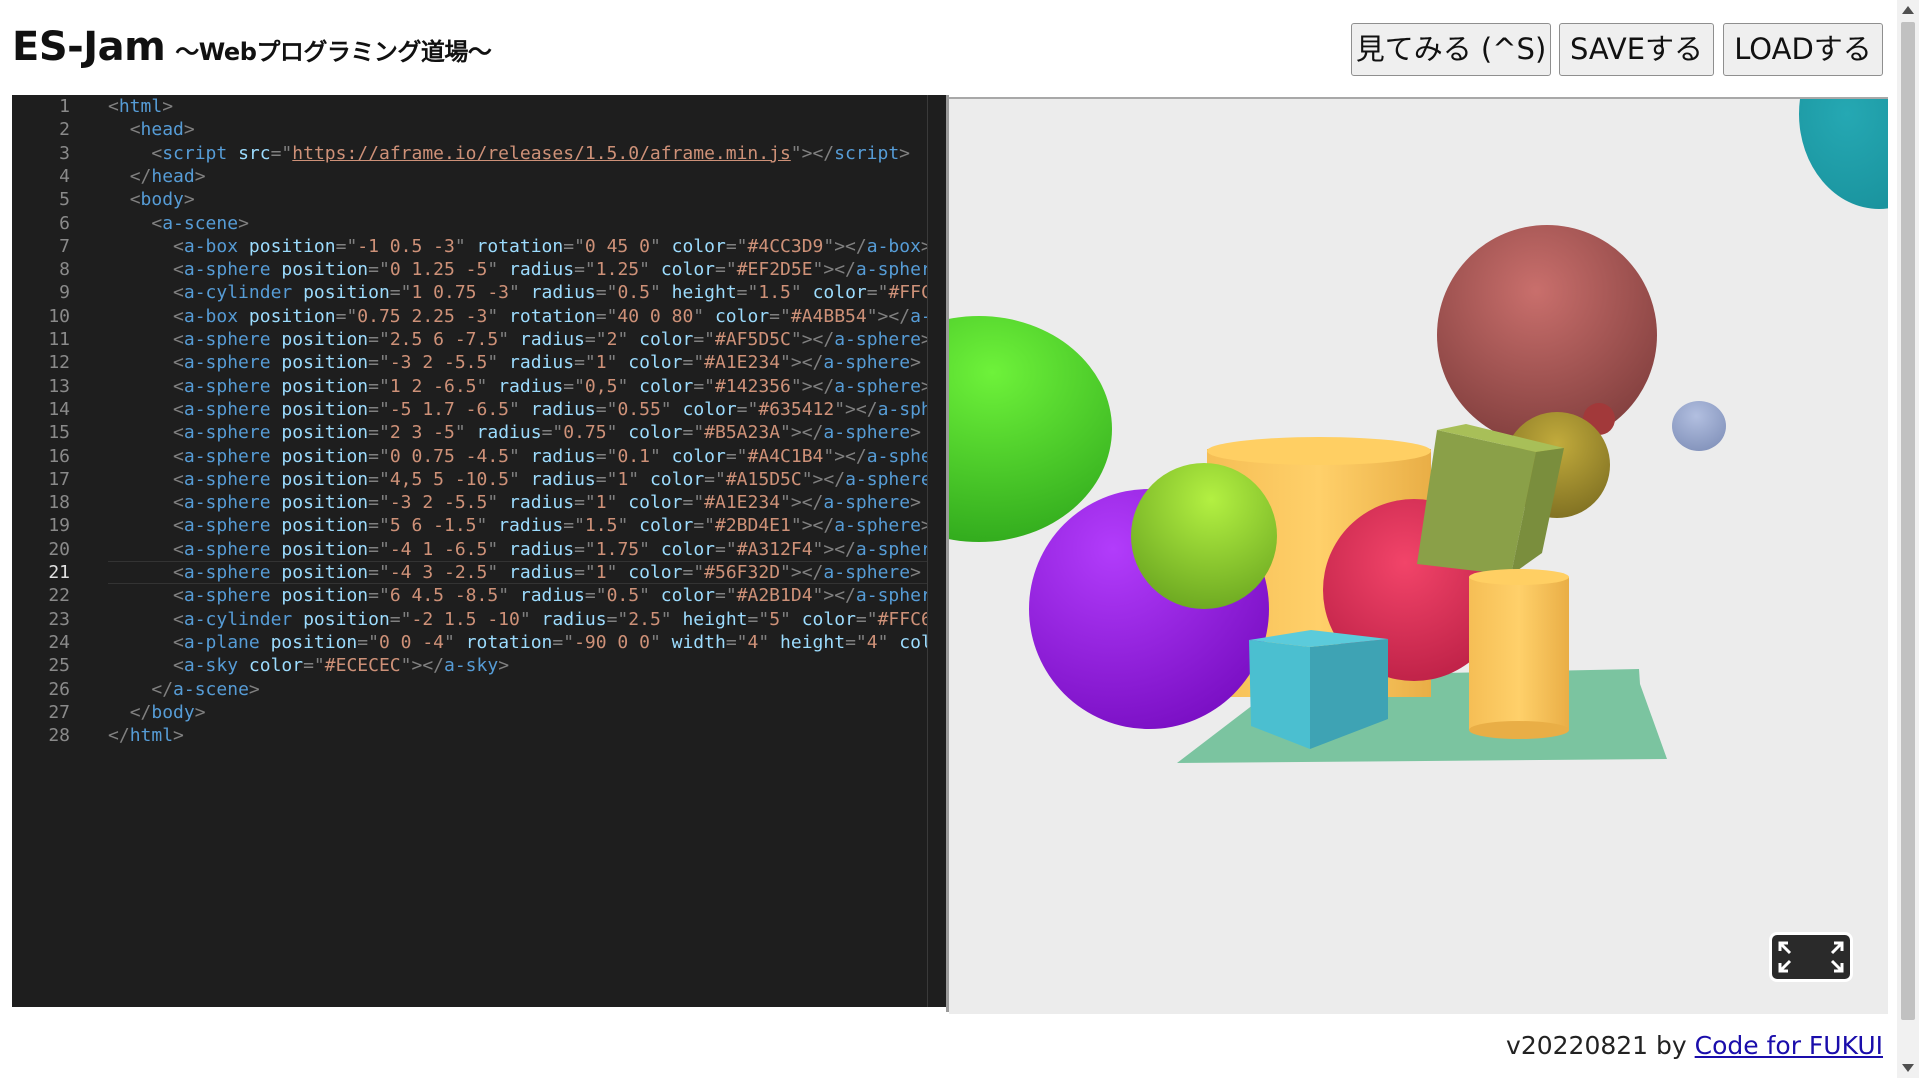 Image resolution: width=1919 pixels, height=1078 pixels. I want to click on vr-fullscreen-button, so click(1811, 957).